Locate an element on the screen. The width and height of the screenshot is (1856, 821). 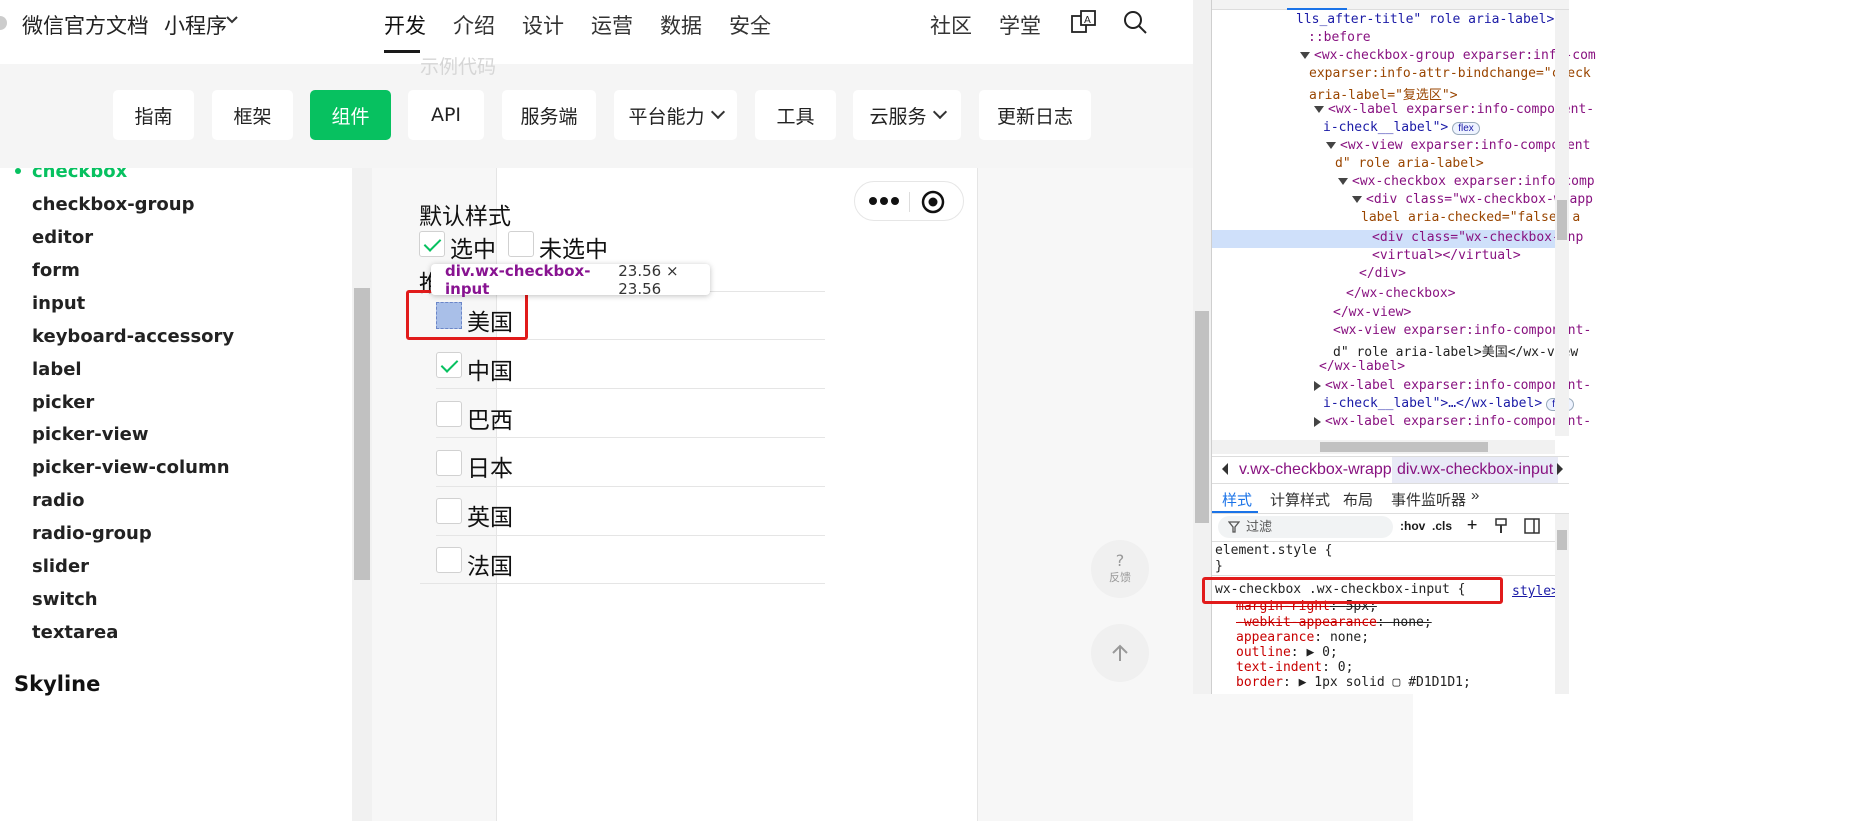
product-switcher: 小程序 is located at coordinates (195, 25).